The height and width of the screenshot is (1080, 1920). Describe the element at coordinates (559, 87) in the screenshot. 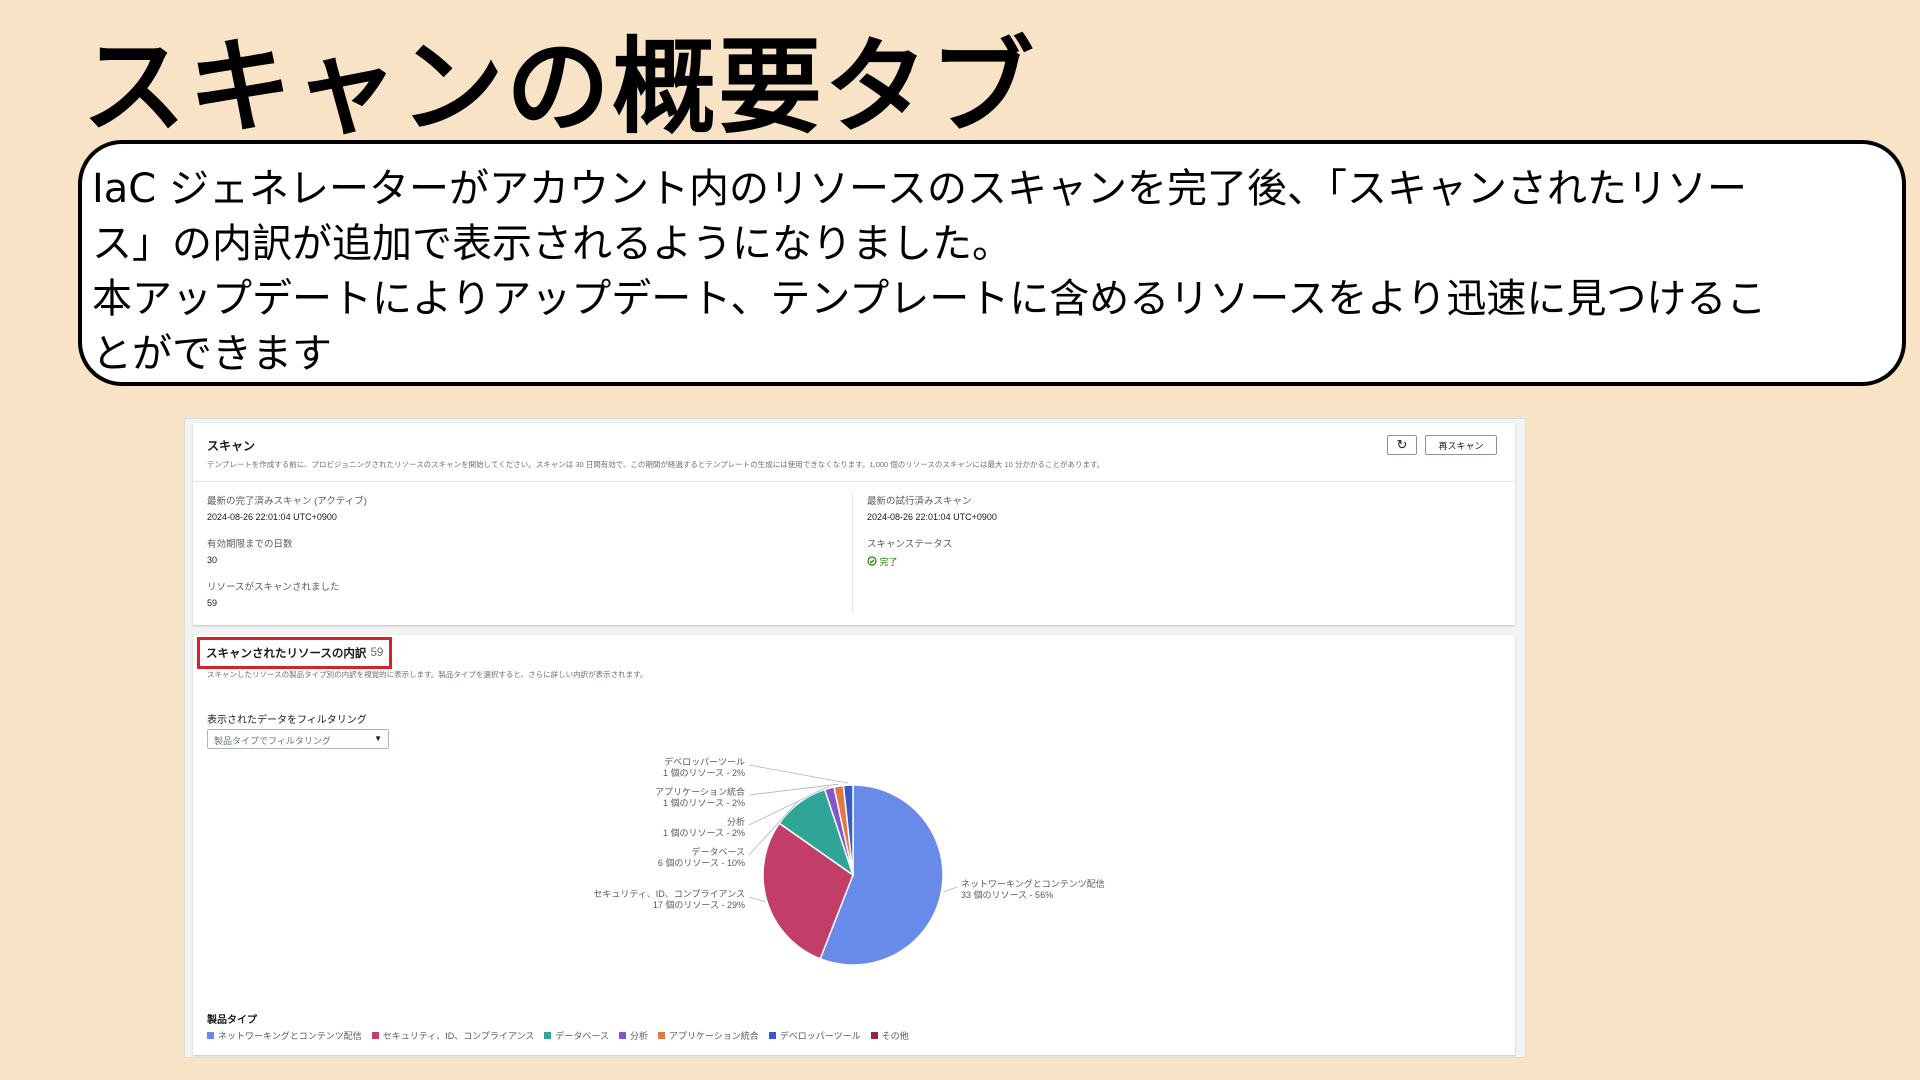

I see `slide-title: スキャンの概要タブ` at that location.